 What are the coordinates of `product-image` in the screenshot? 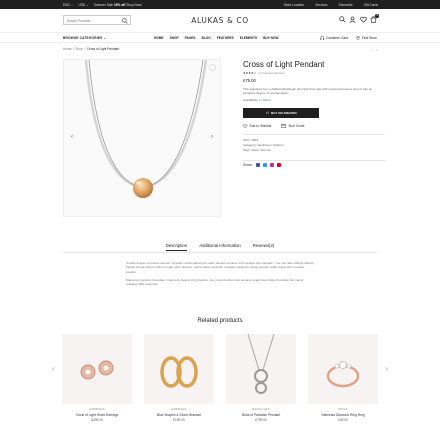 It's located at (146, 129).